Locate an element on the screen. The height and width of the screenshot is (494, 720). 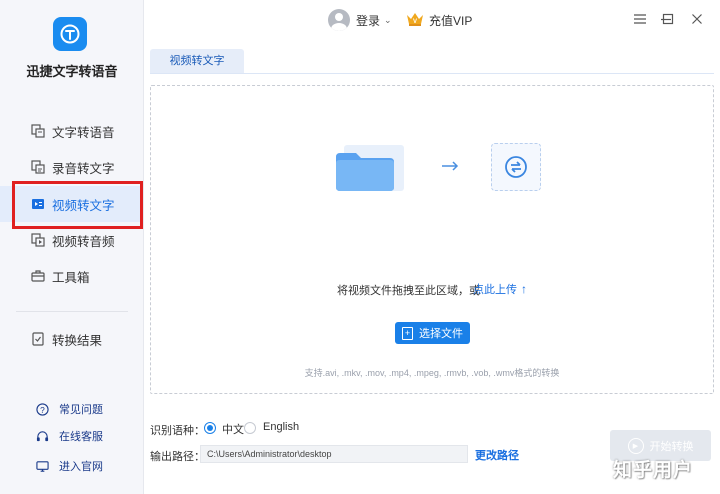
recording-icon is located at coordinates (38, 167).